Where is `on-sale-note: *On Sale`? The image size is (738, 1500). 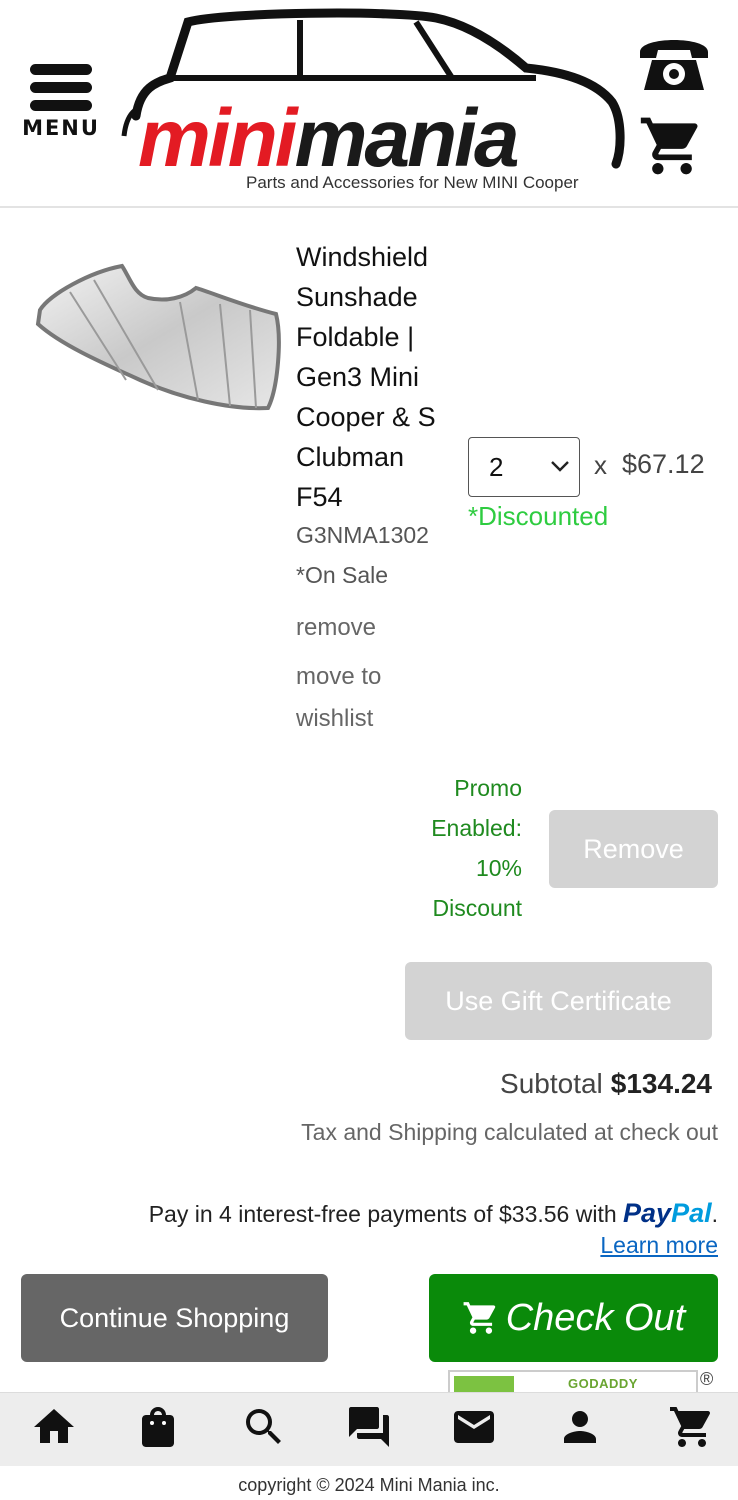
on-sale-note: *On Sale is located at coordinates (342, 575).